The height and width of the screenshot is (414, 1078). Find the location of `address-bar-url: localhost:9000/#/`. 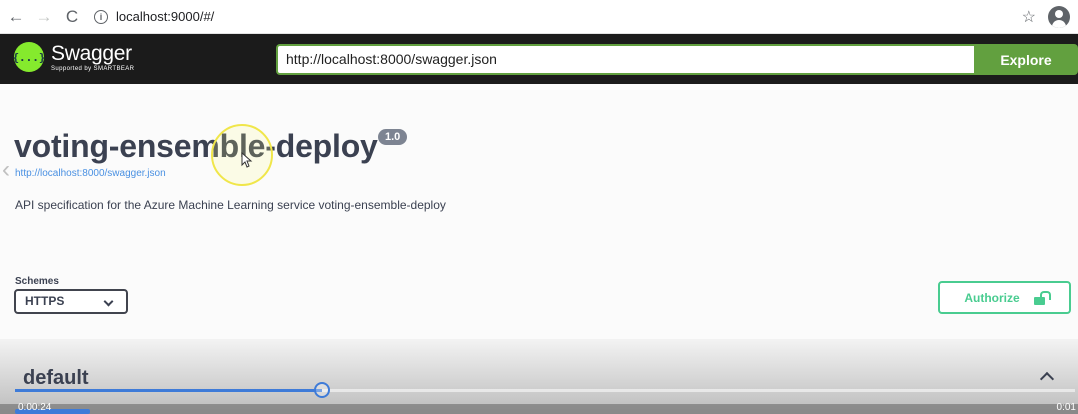

address-bar-url: localhost:9000/#/ is located at coordinates (165, 16).